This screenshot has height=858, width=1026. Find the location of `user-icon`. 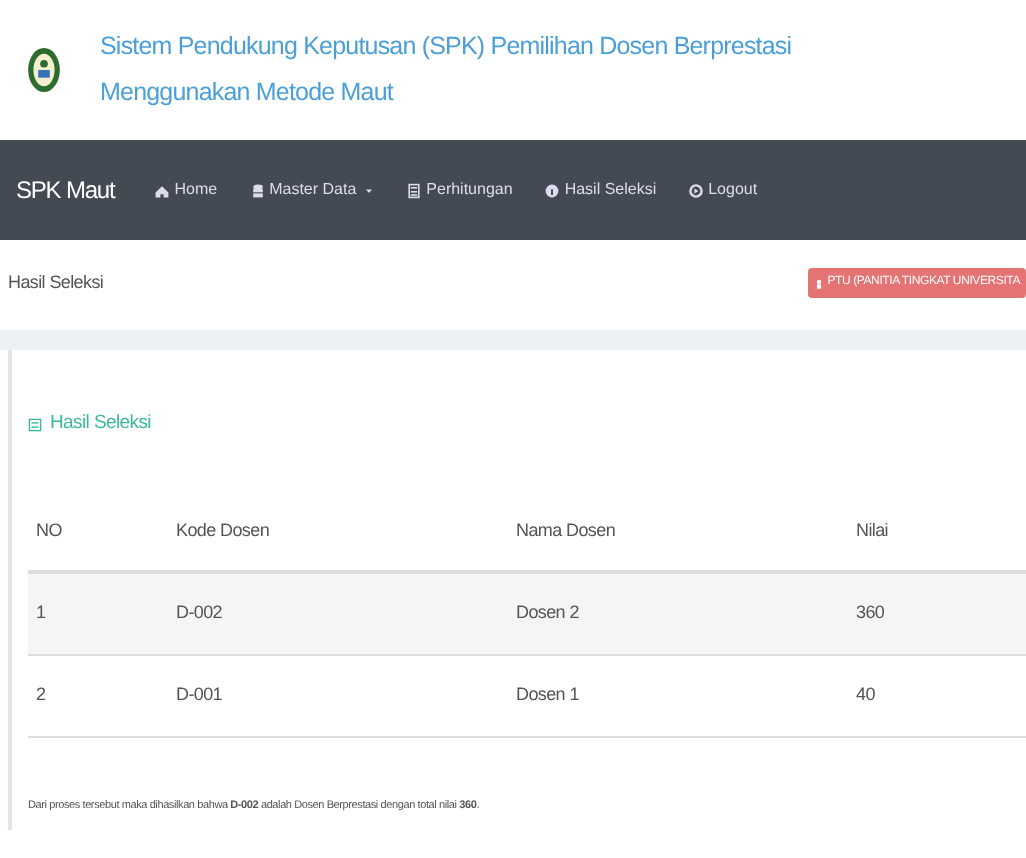

user-icon is located at coordinates (818, 283).